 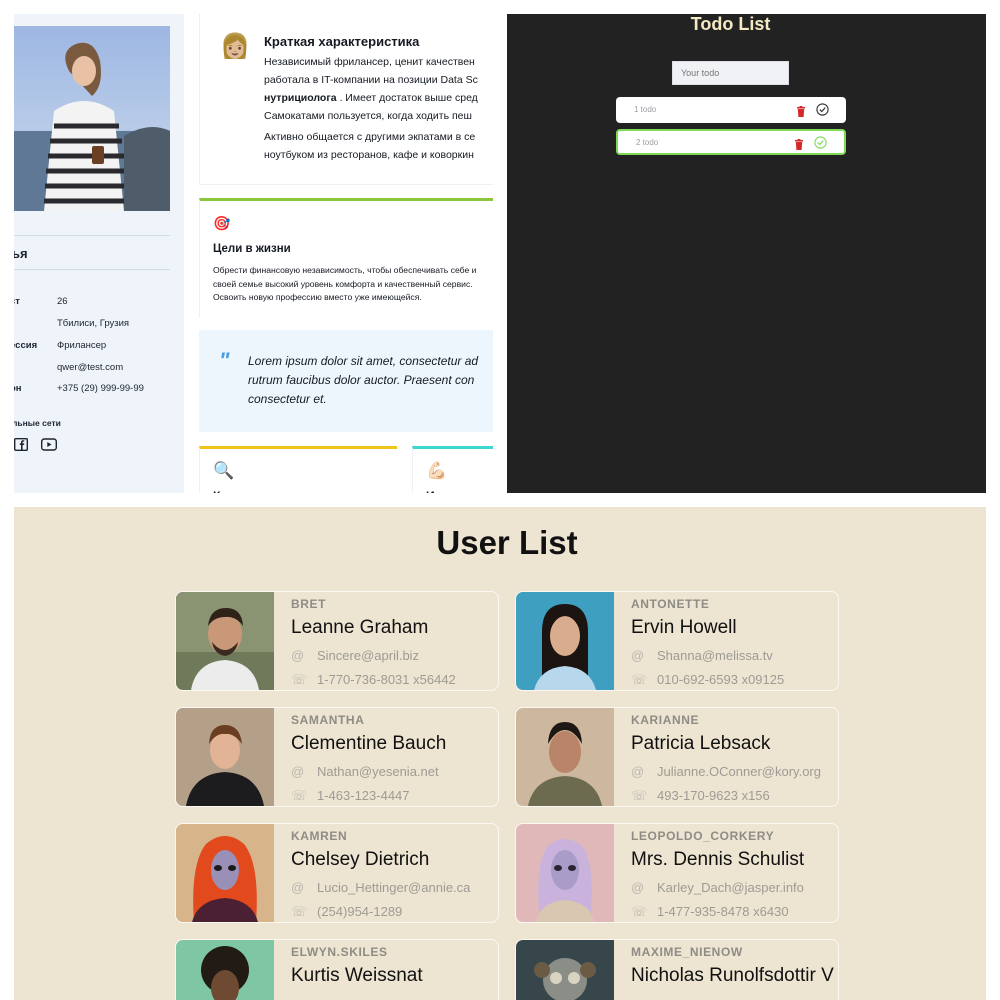 I want to click on brief-text: Самокатами пользуется, когда ходить пеш, so click(x=368, y=116).